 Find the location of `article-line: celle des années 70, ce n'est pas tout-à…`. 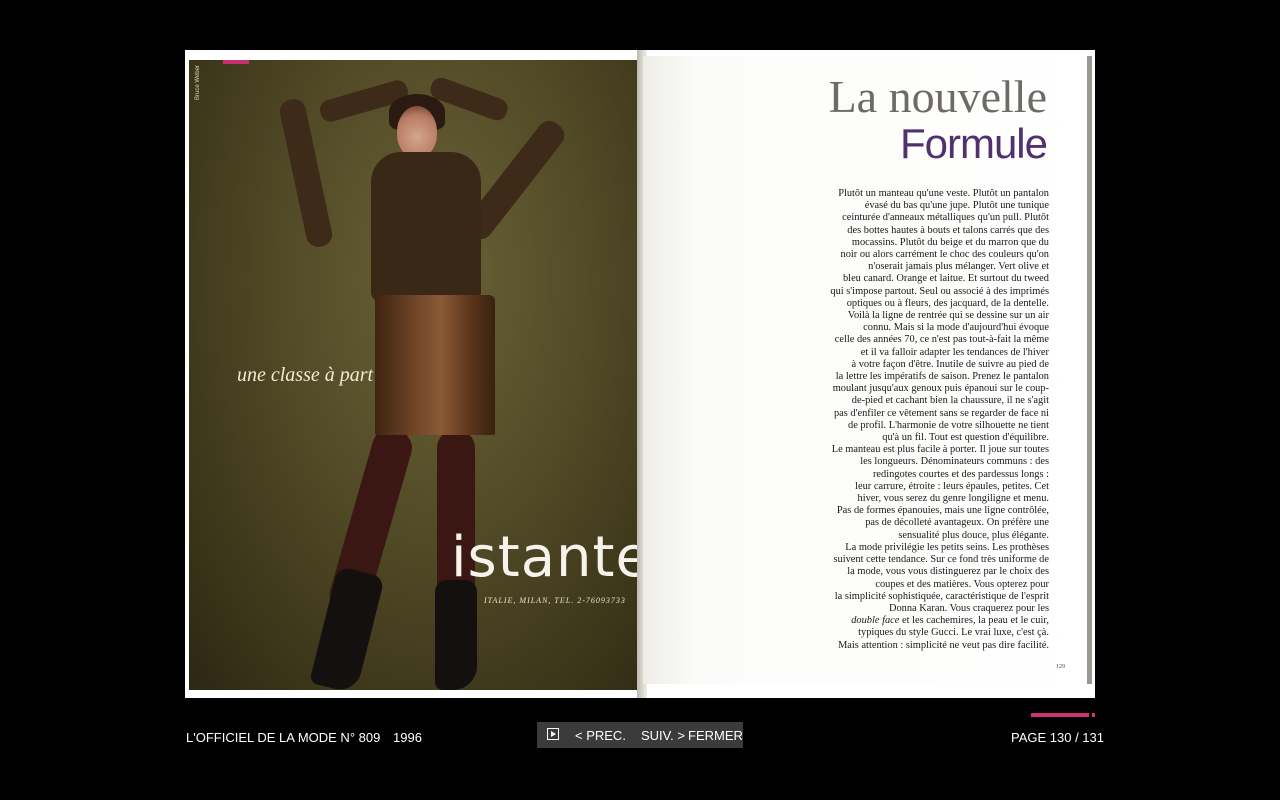

article-line: celle des années 70, ce n'est pas tout-à… is located at coordinates (941, 340).